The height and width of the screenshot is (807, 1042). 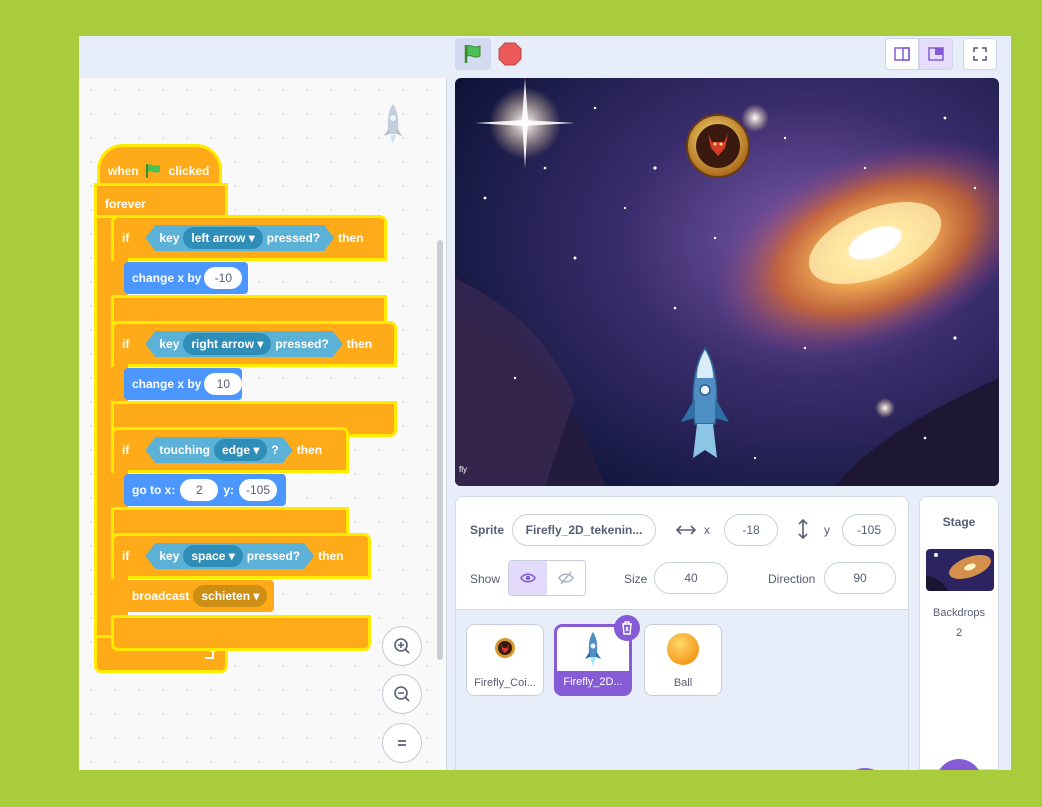 I want to click on stop-button, so click(x=510, y=54).